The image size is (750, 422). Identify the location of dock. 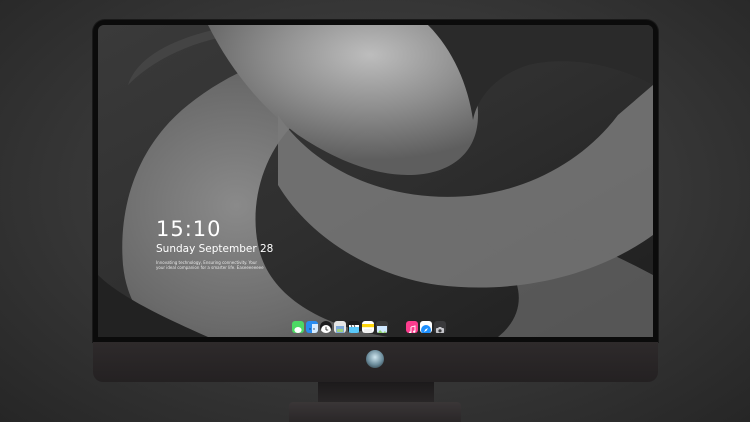
(369, 327).